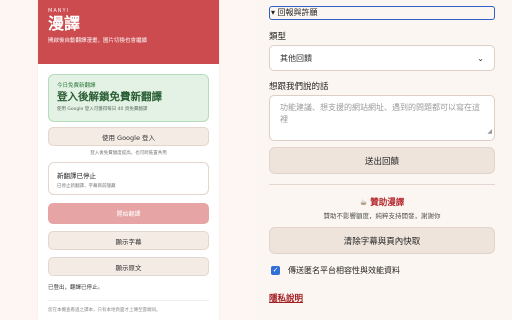 The width and height of the screenshot is (512, 320). I want to click on status-card-title: 新翻譯已停止, so click(76, 176).